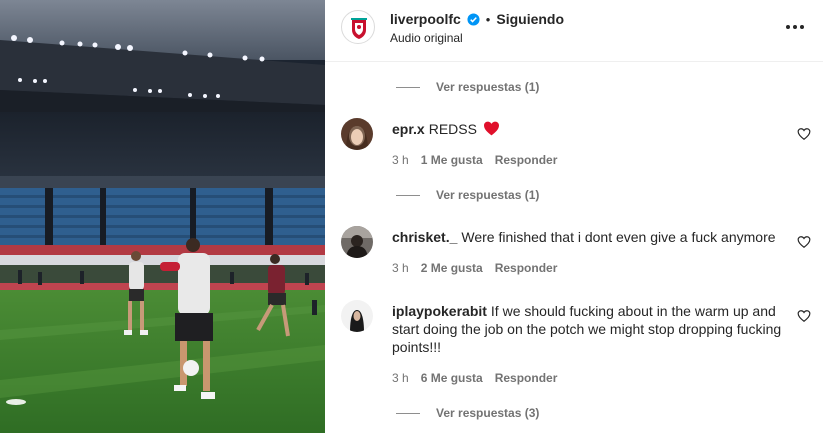  Describe the element at coordinates (576, 145) in the screenshot. I see `comment-item: epr.x REDSS 3 h 1 Me gusta Responder` at that location.